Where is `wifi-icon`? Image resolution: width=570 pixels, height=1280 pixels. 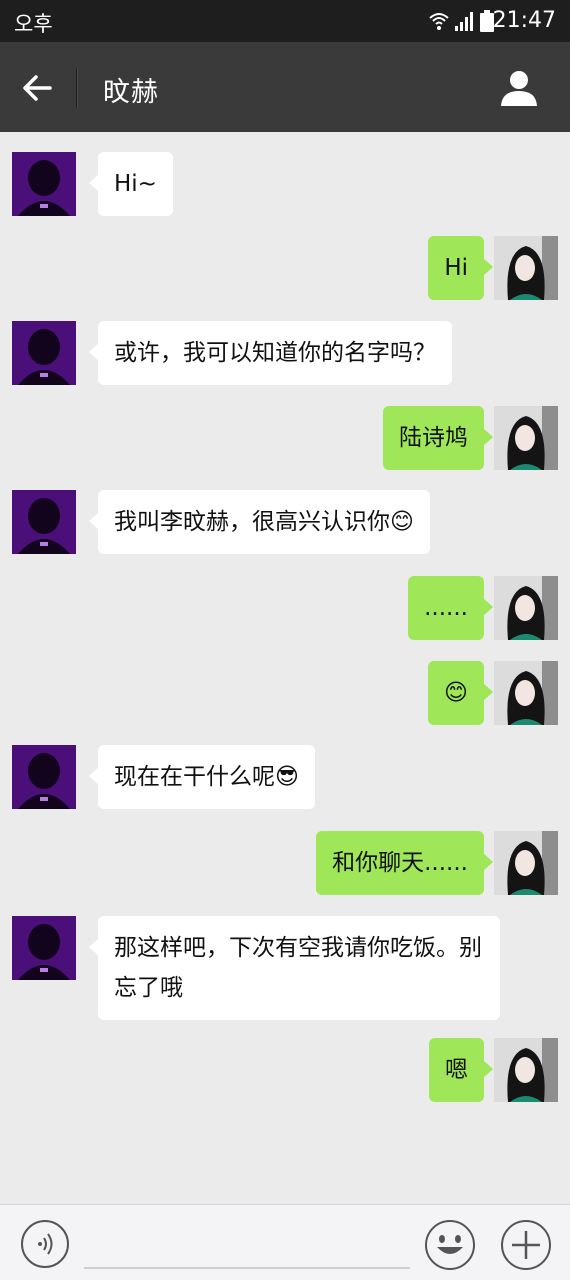 wifi-icon is located at coordinates (439, 21).